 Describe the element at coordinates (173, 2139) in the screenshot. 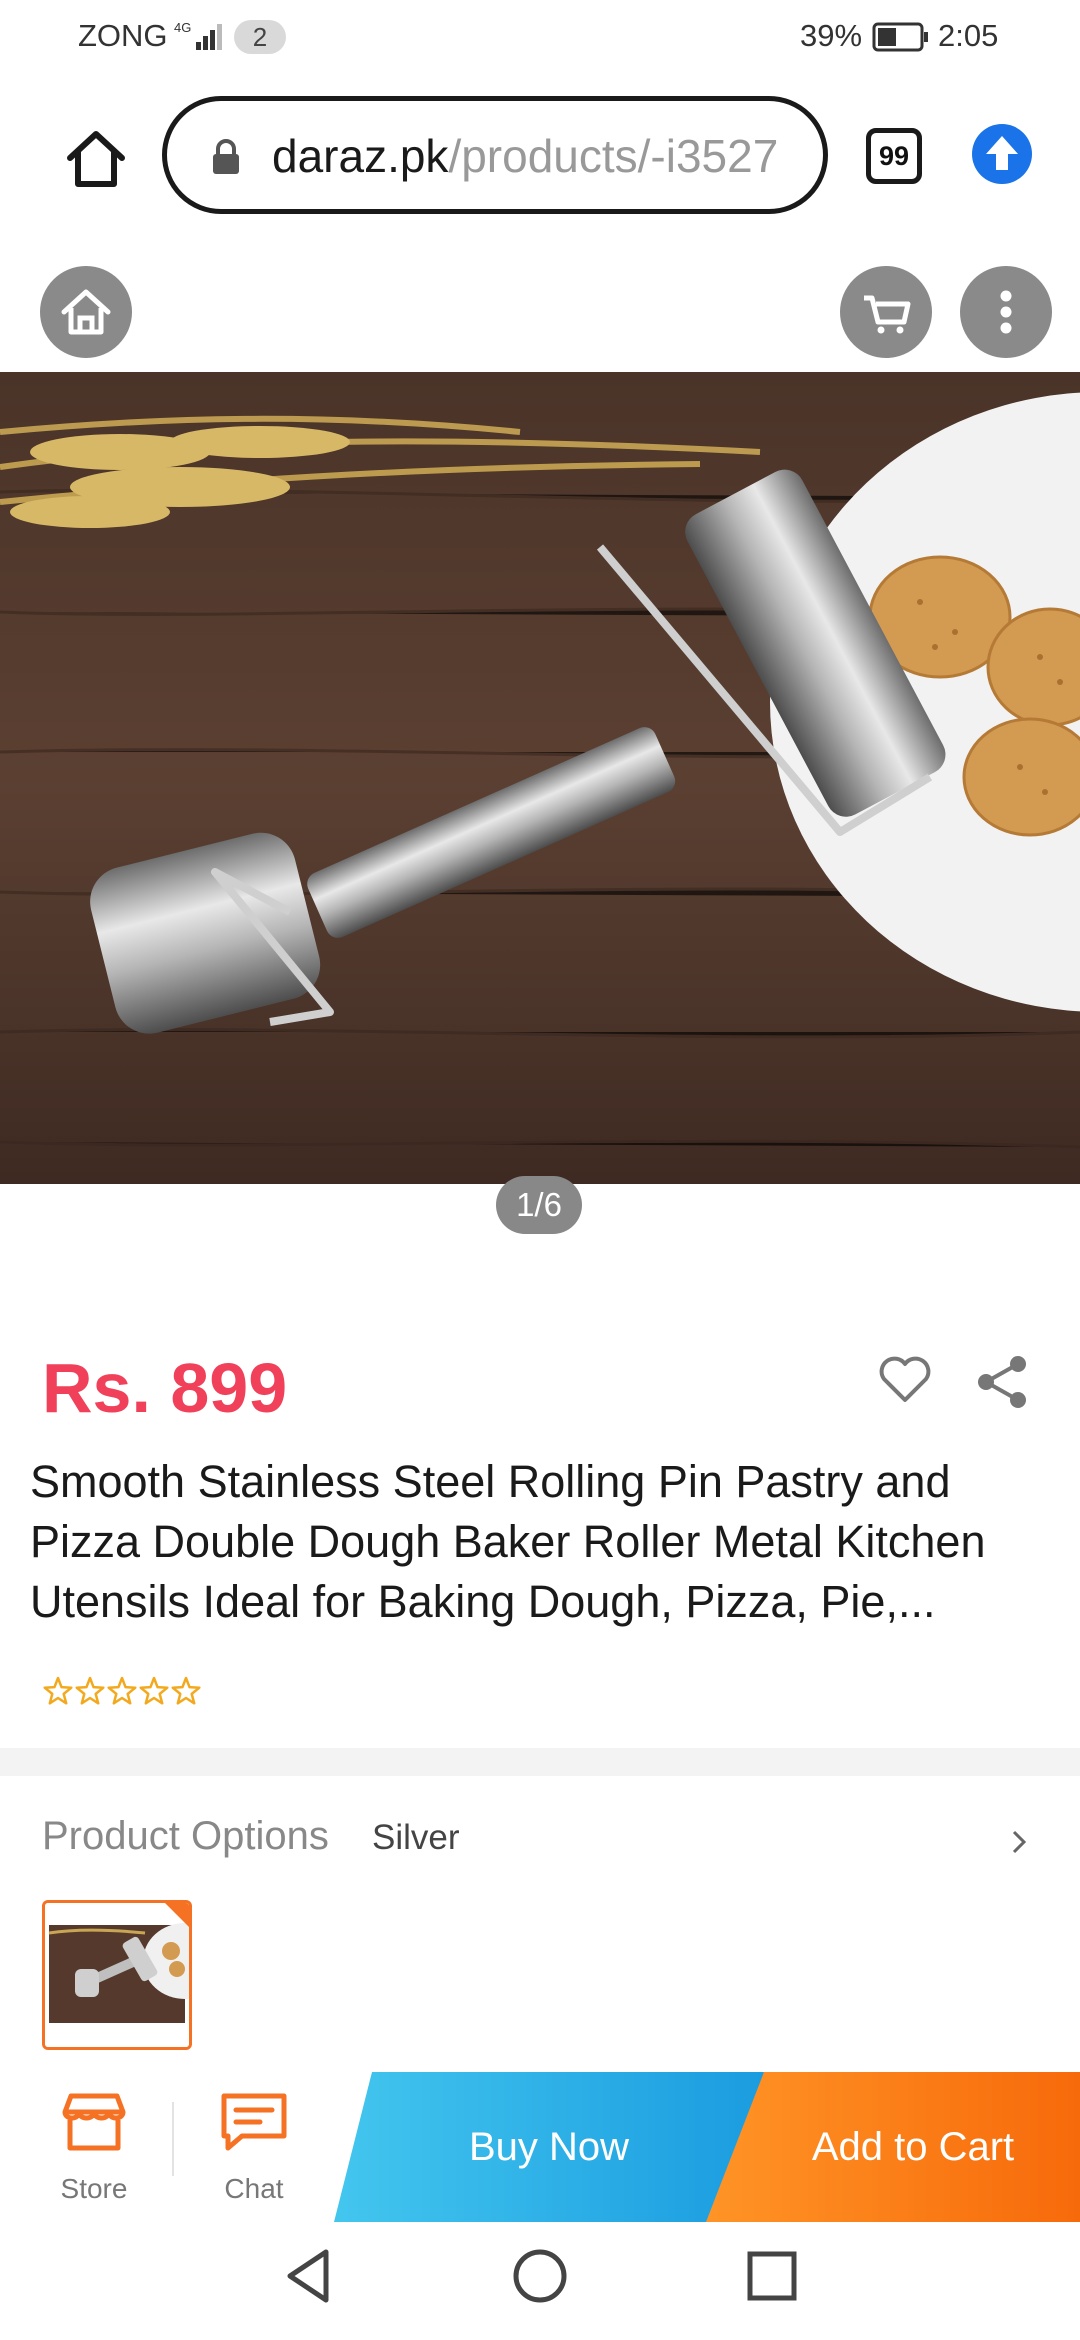

I see `action-separator` at that location.